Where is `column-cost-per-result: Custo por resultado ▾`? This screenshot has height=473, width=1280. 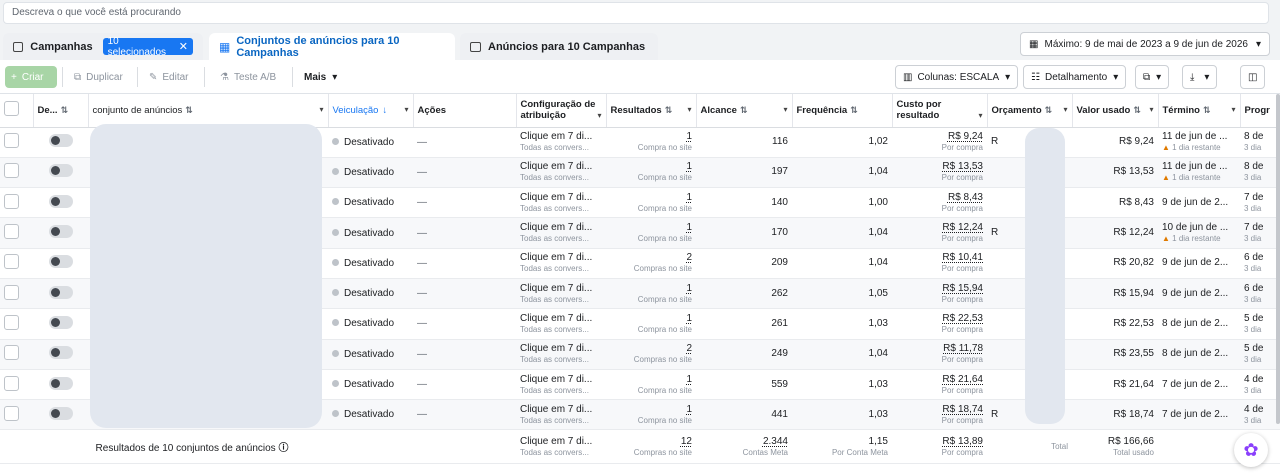
column-cost-per-result: Custo por resultado ▾ is located at coordinates (940, 111).